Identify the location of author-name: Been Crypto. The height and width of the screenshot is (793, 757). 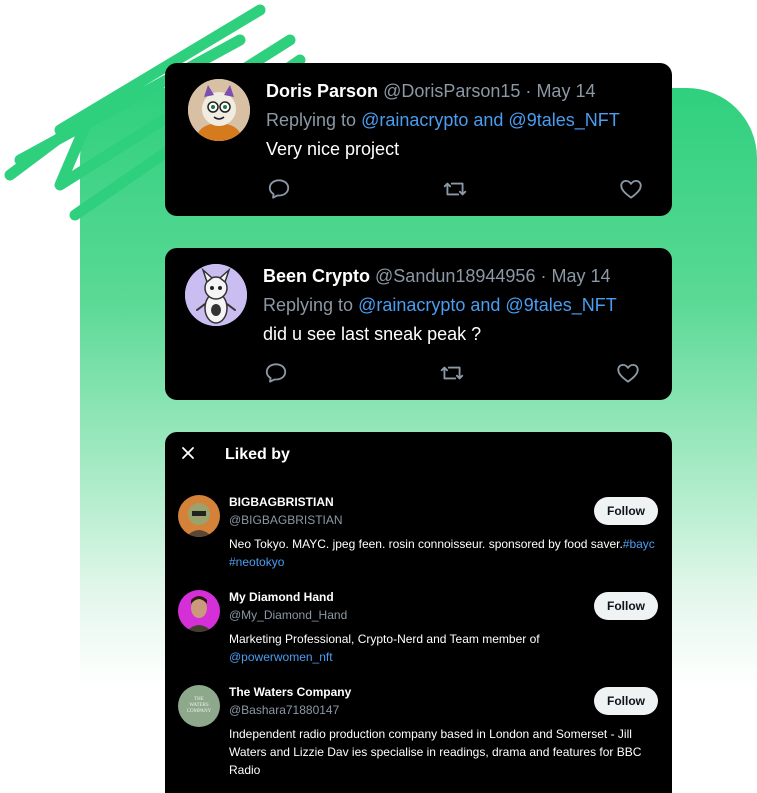
(316, 276).